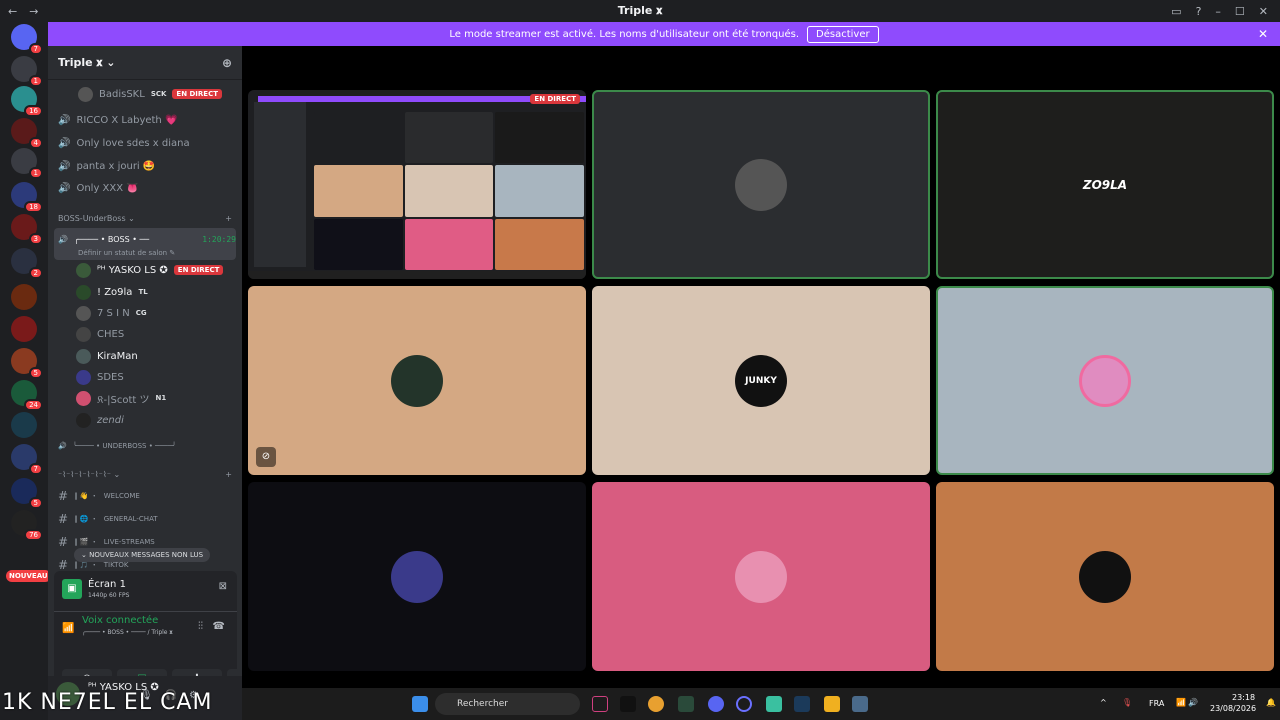 Image resolution: width=1280 pixels, height=720 pixels. I want to click on disable-button: Désactiver, so click(843, 34).